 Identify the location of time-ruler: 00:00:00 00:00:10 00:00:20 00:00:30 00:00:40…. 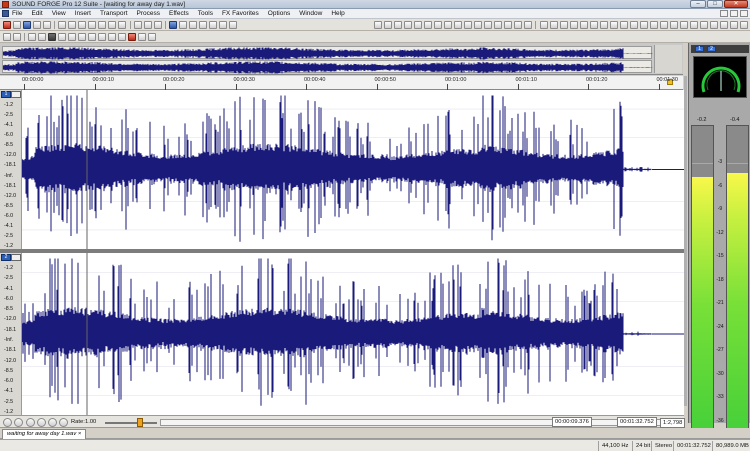
(341, 83).